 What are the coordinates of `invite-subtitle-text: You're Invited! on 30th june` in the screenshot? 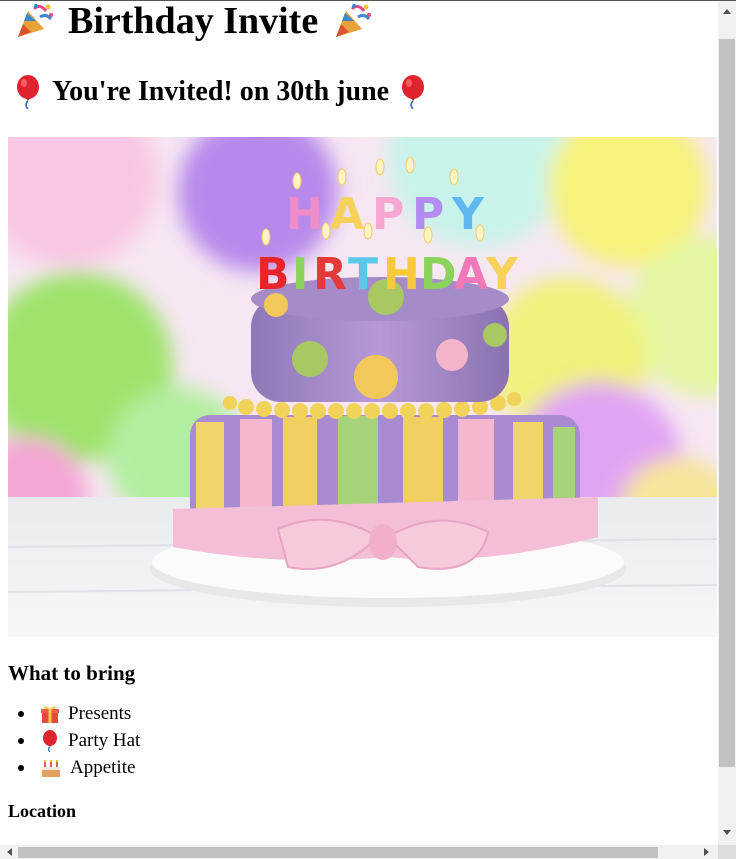 It's located at (221, 91).